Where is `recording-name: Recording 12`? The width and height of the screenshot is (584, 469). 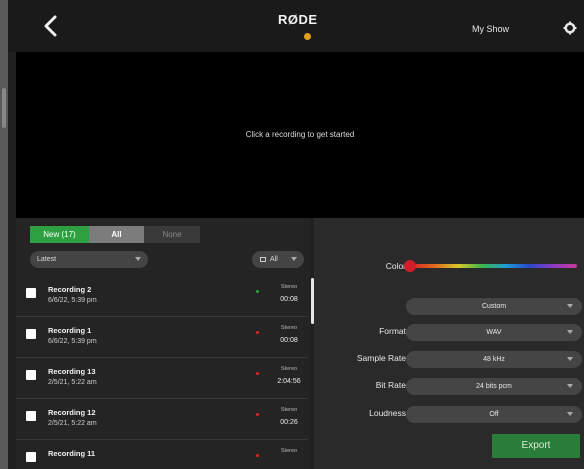
recording-name: Recording 12 is located at coordinates (72, 412).